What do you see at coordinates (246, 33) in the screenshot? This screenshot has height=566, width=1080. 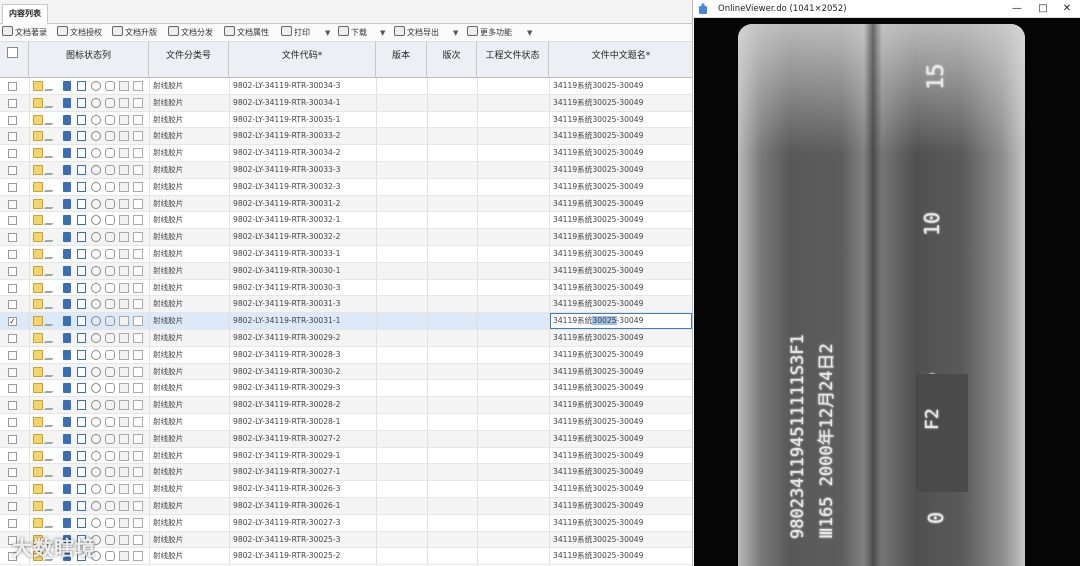 I see `properties-button: 文档属性` at bounding box center [246, 33].